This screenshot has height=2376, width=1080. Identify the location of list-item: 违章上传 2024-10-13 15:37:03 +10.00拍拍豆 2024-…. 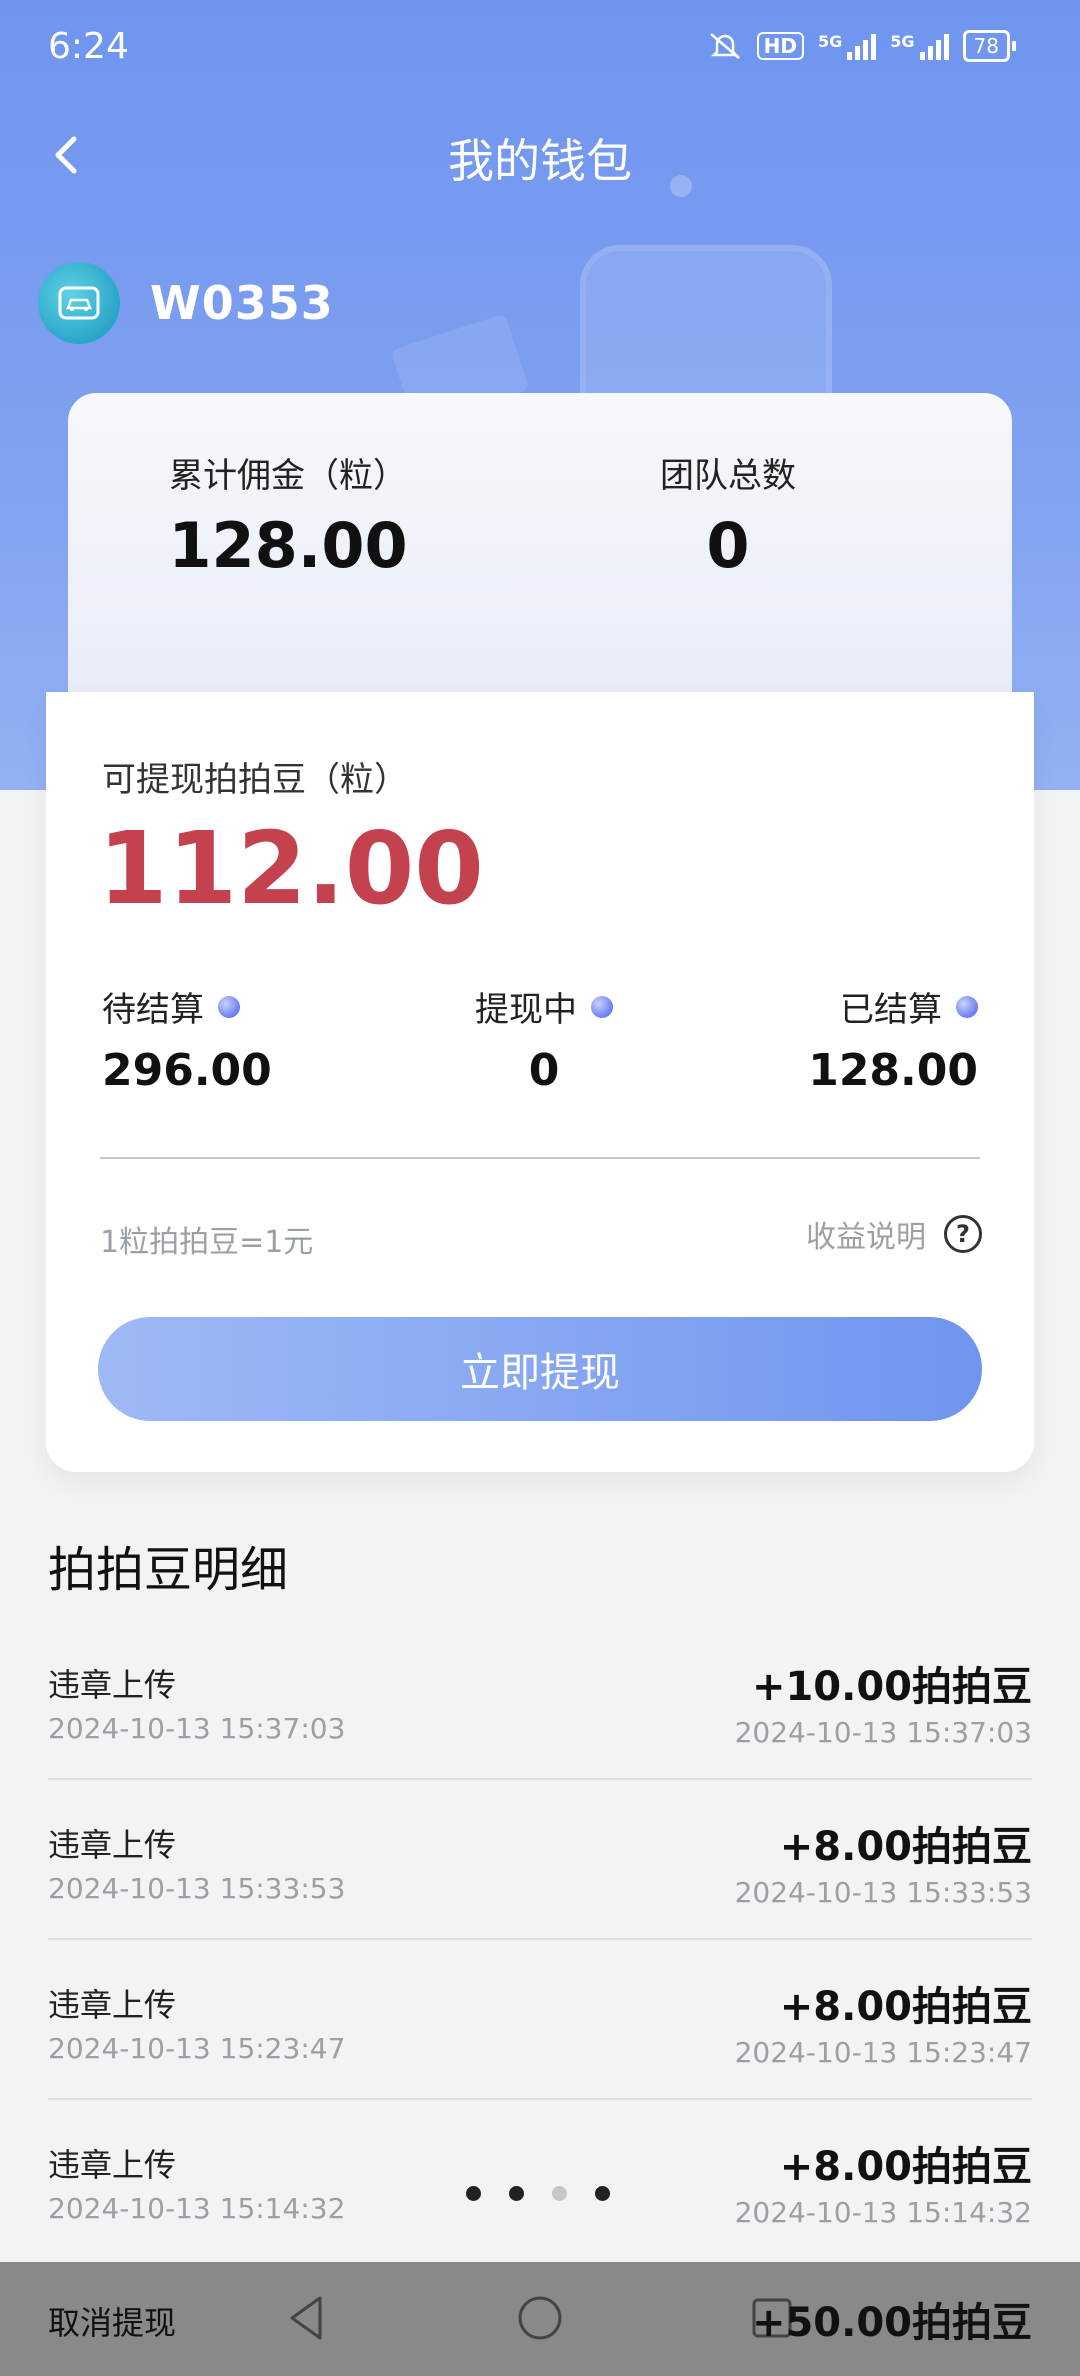
(540, 1700).